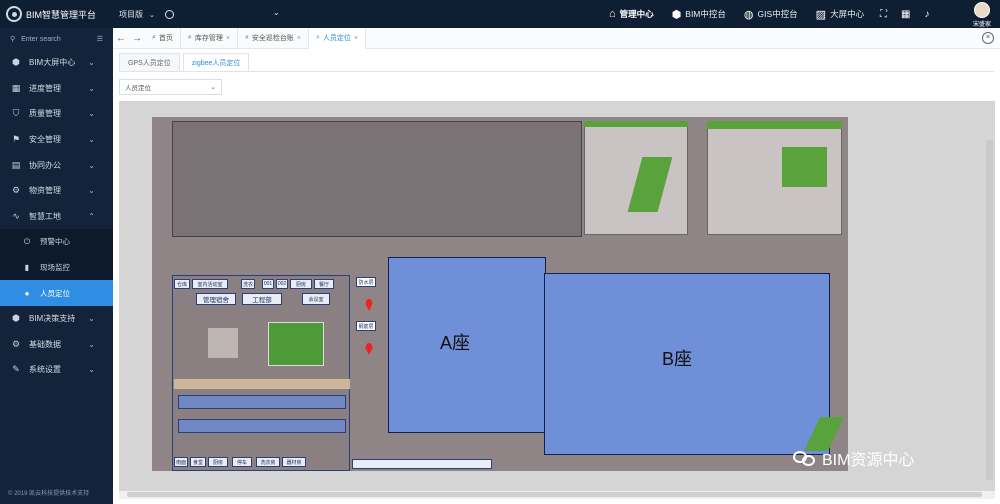  I want to click on sidebar-item-personnel-location: ● 人员定位, so click(56, 293).